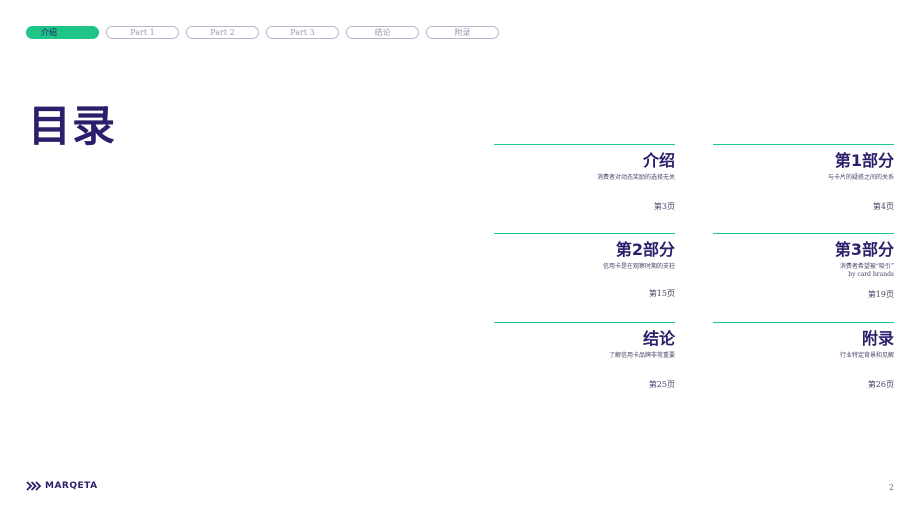 Image resolution: width=920 pixels, height=518 pixels. Describe the element at coordinates (462, 32) in the screenshot. I see `nav-tab-appendix: 附录` at that location.